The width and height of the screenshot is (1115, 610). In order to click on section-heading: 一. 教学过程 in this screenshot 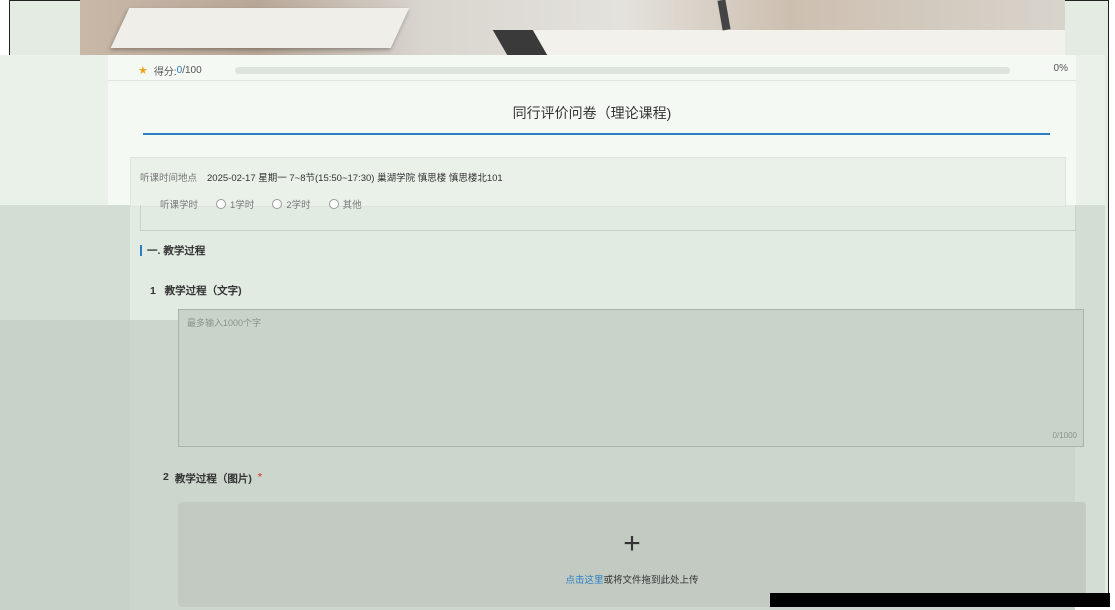, I will do `click(172, 250)`.